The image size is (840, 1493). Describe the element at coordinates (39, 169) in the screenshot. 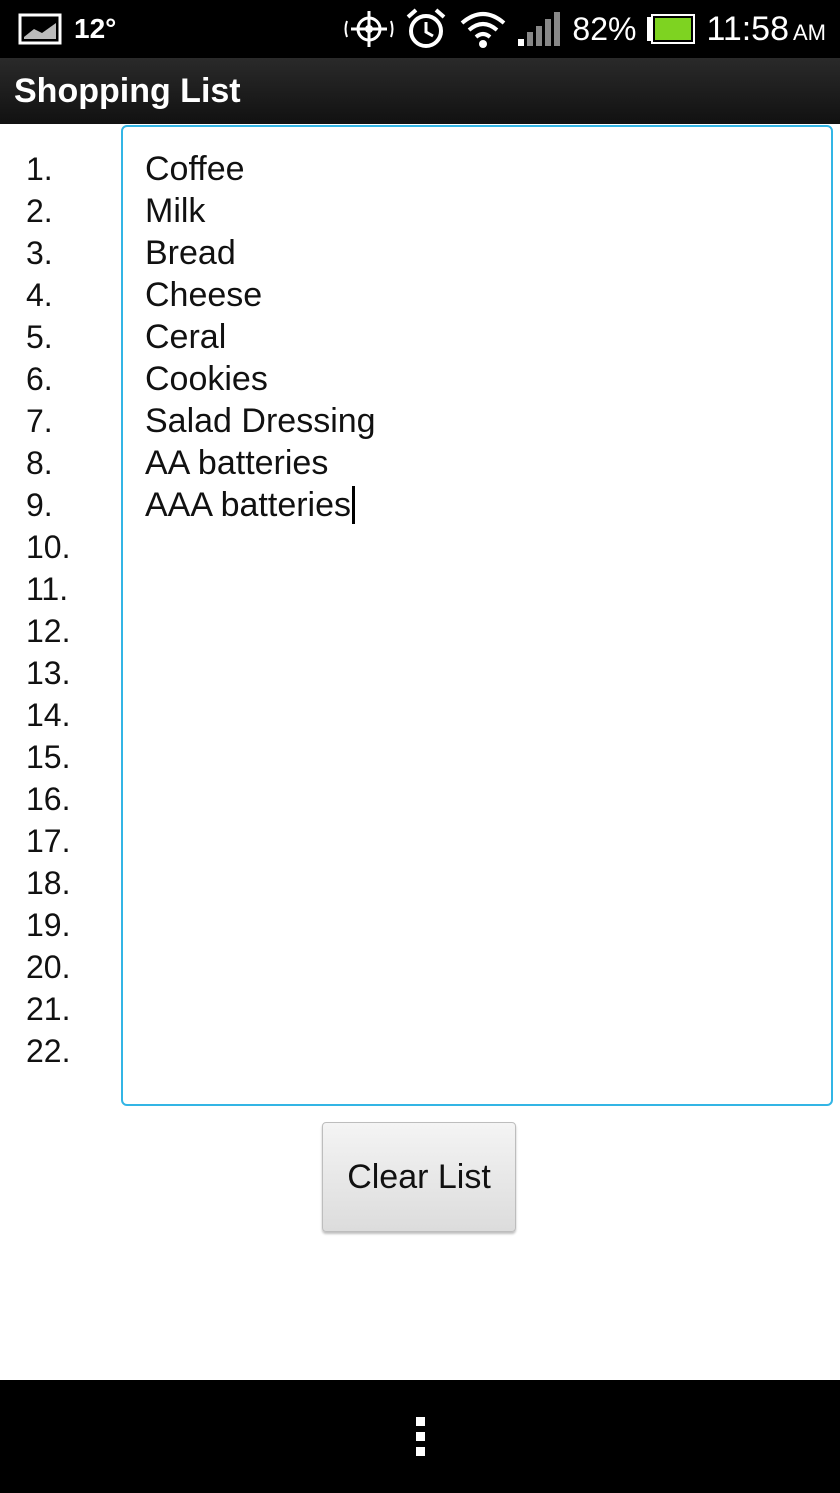

I see `line-number: 1.` at that location.